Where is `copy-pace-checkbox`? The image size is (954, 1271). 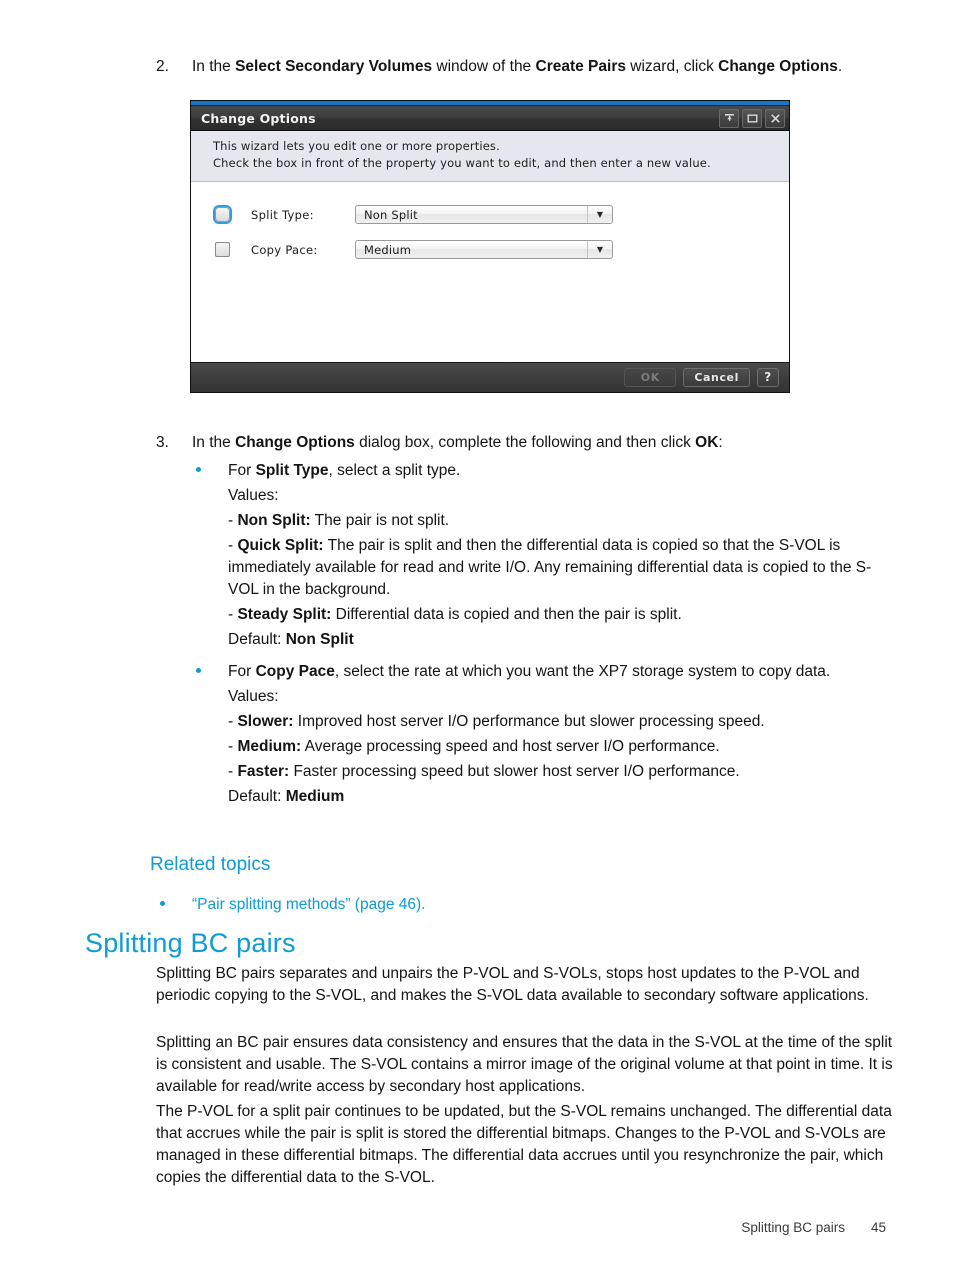 copy-pace-checkbox is located at coordinates (222, 249).